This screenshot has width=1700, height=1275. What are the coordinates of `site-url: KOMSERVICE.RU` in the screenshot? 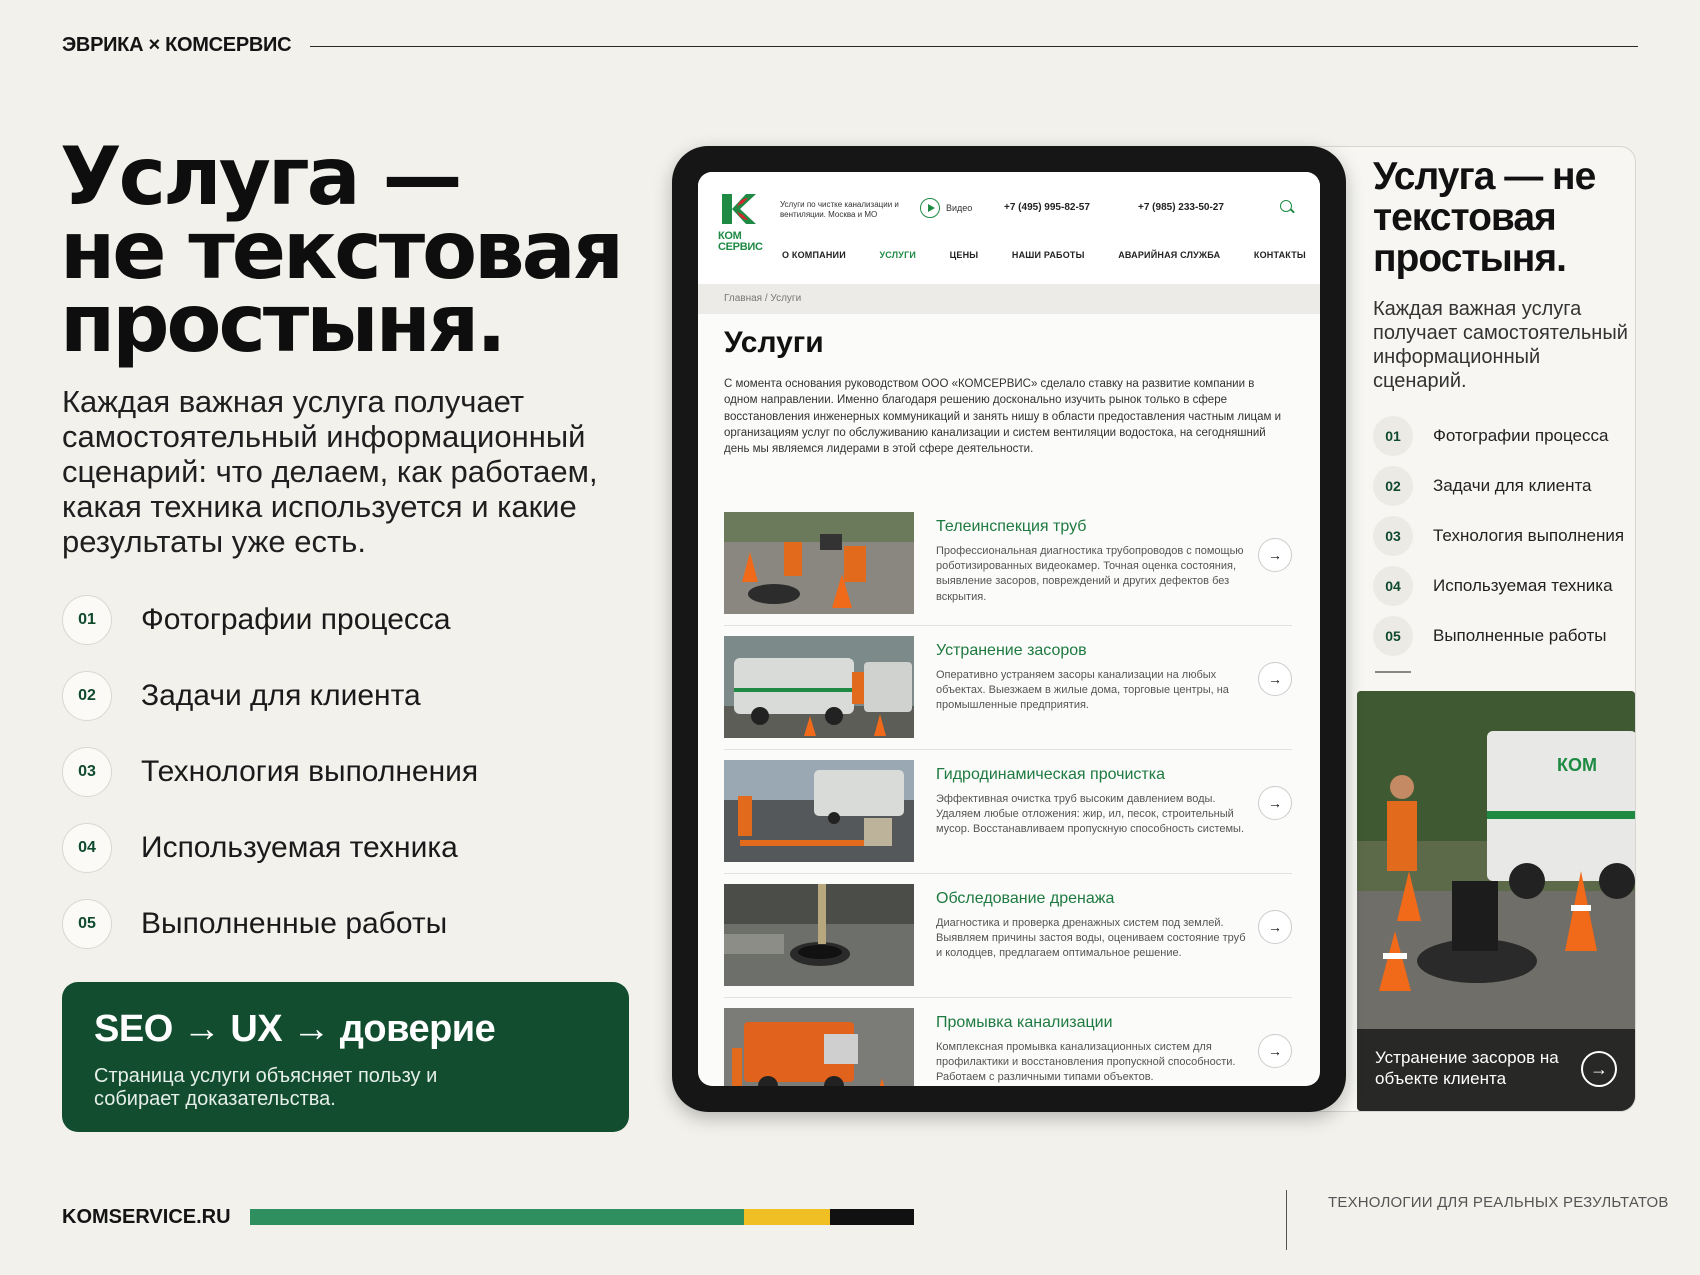 It's located at (146, 1217).